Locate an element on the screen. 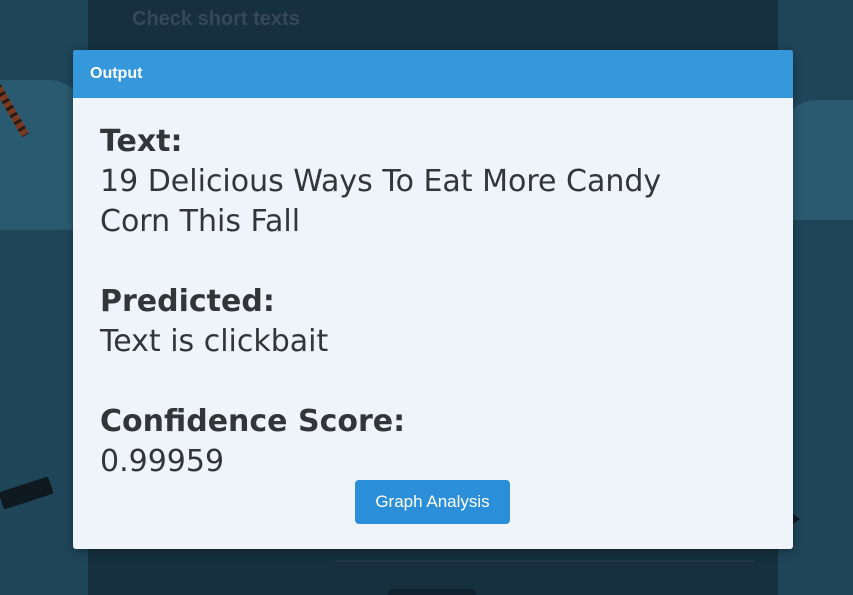 The image size is (853, 595). confidence-field: Confidence Score: 0.99959 is located at coordinates (433, 442).